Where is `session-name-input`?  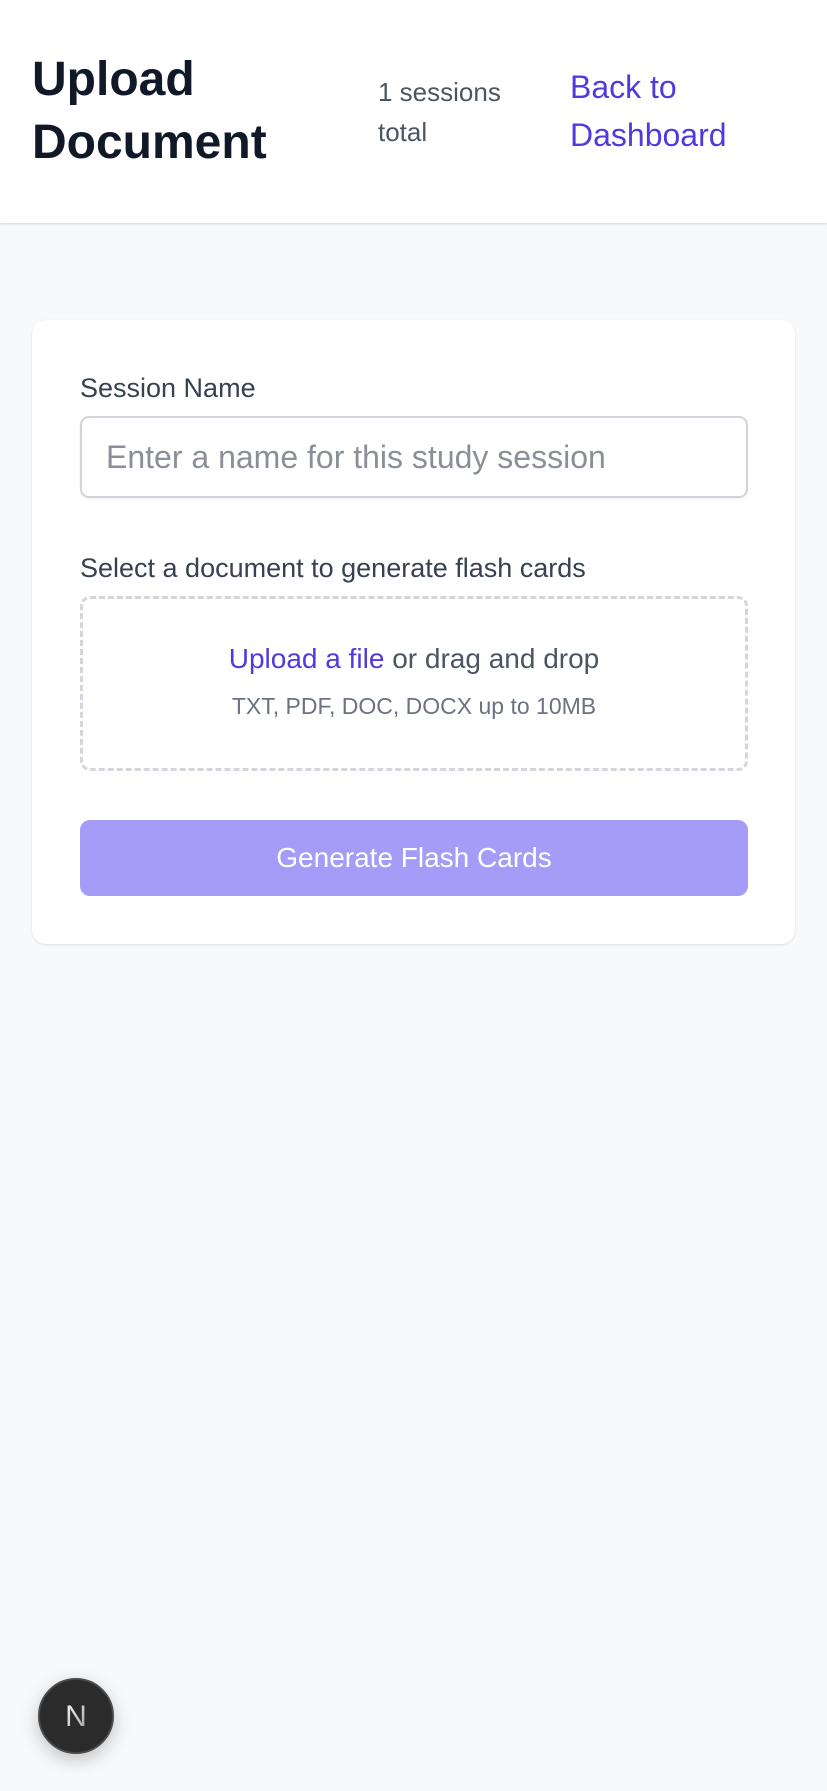
session-name-input is located at coordinates (414, 457).